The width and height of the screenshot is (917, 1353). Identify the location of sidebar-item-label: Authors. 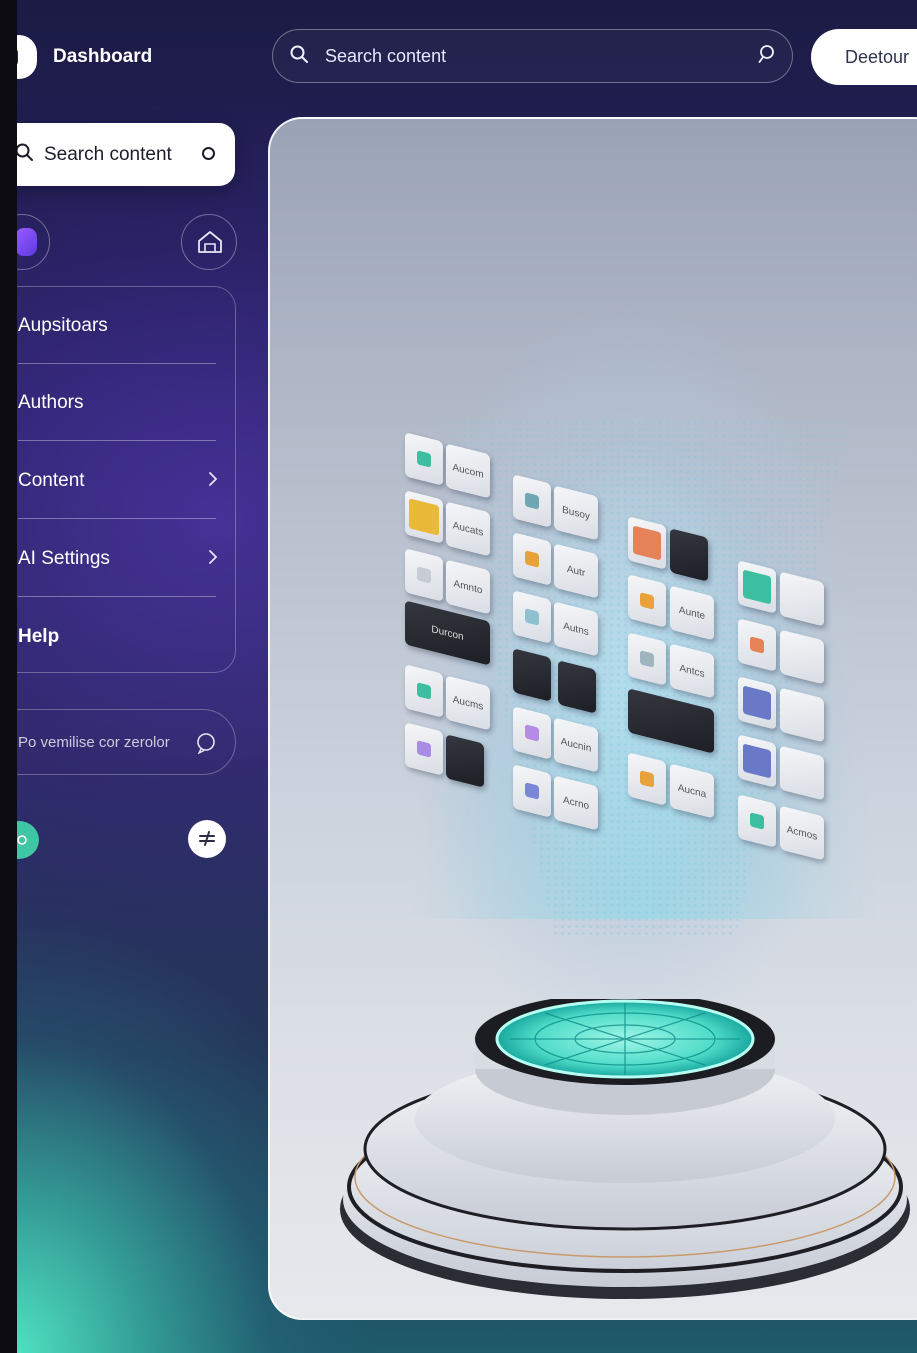
(51, 402).